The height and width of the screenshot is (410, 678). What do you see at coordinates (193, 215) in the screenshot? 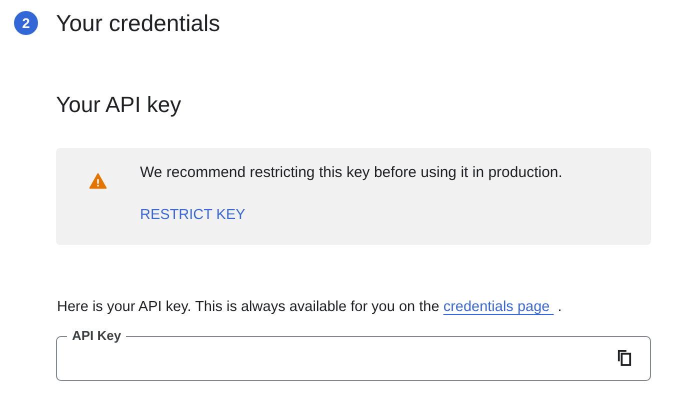
I see `restrict-key-link: RESTRICT KEY` at bounding box center [193, 215].